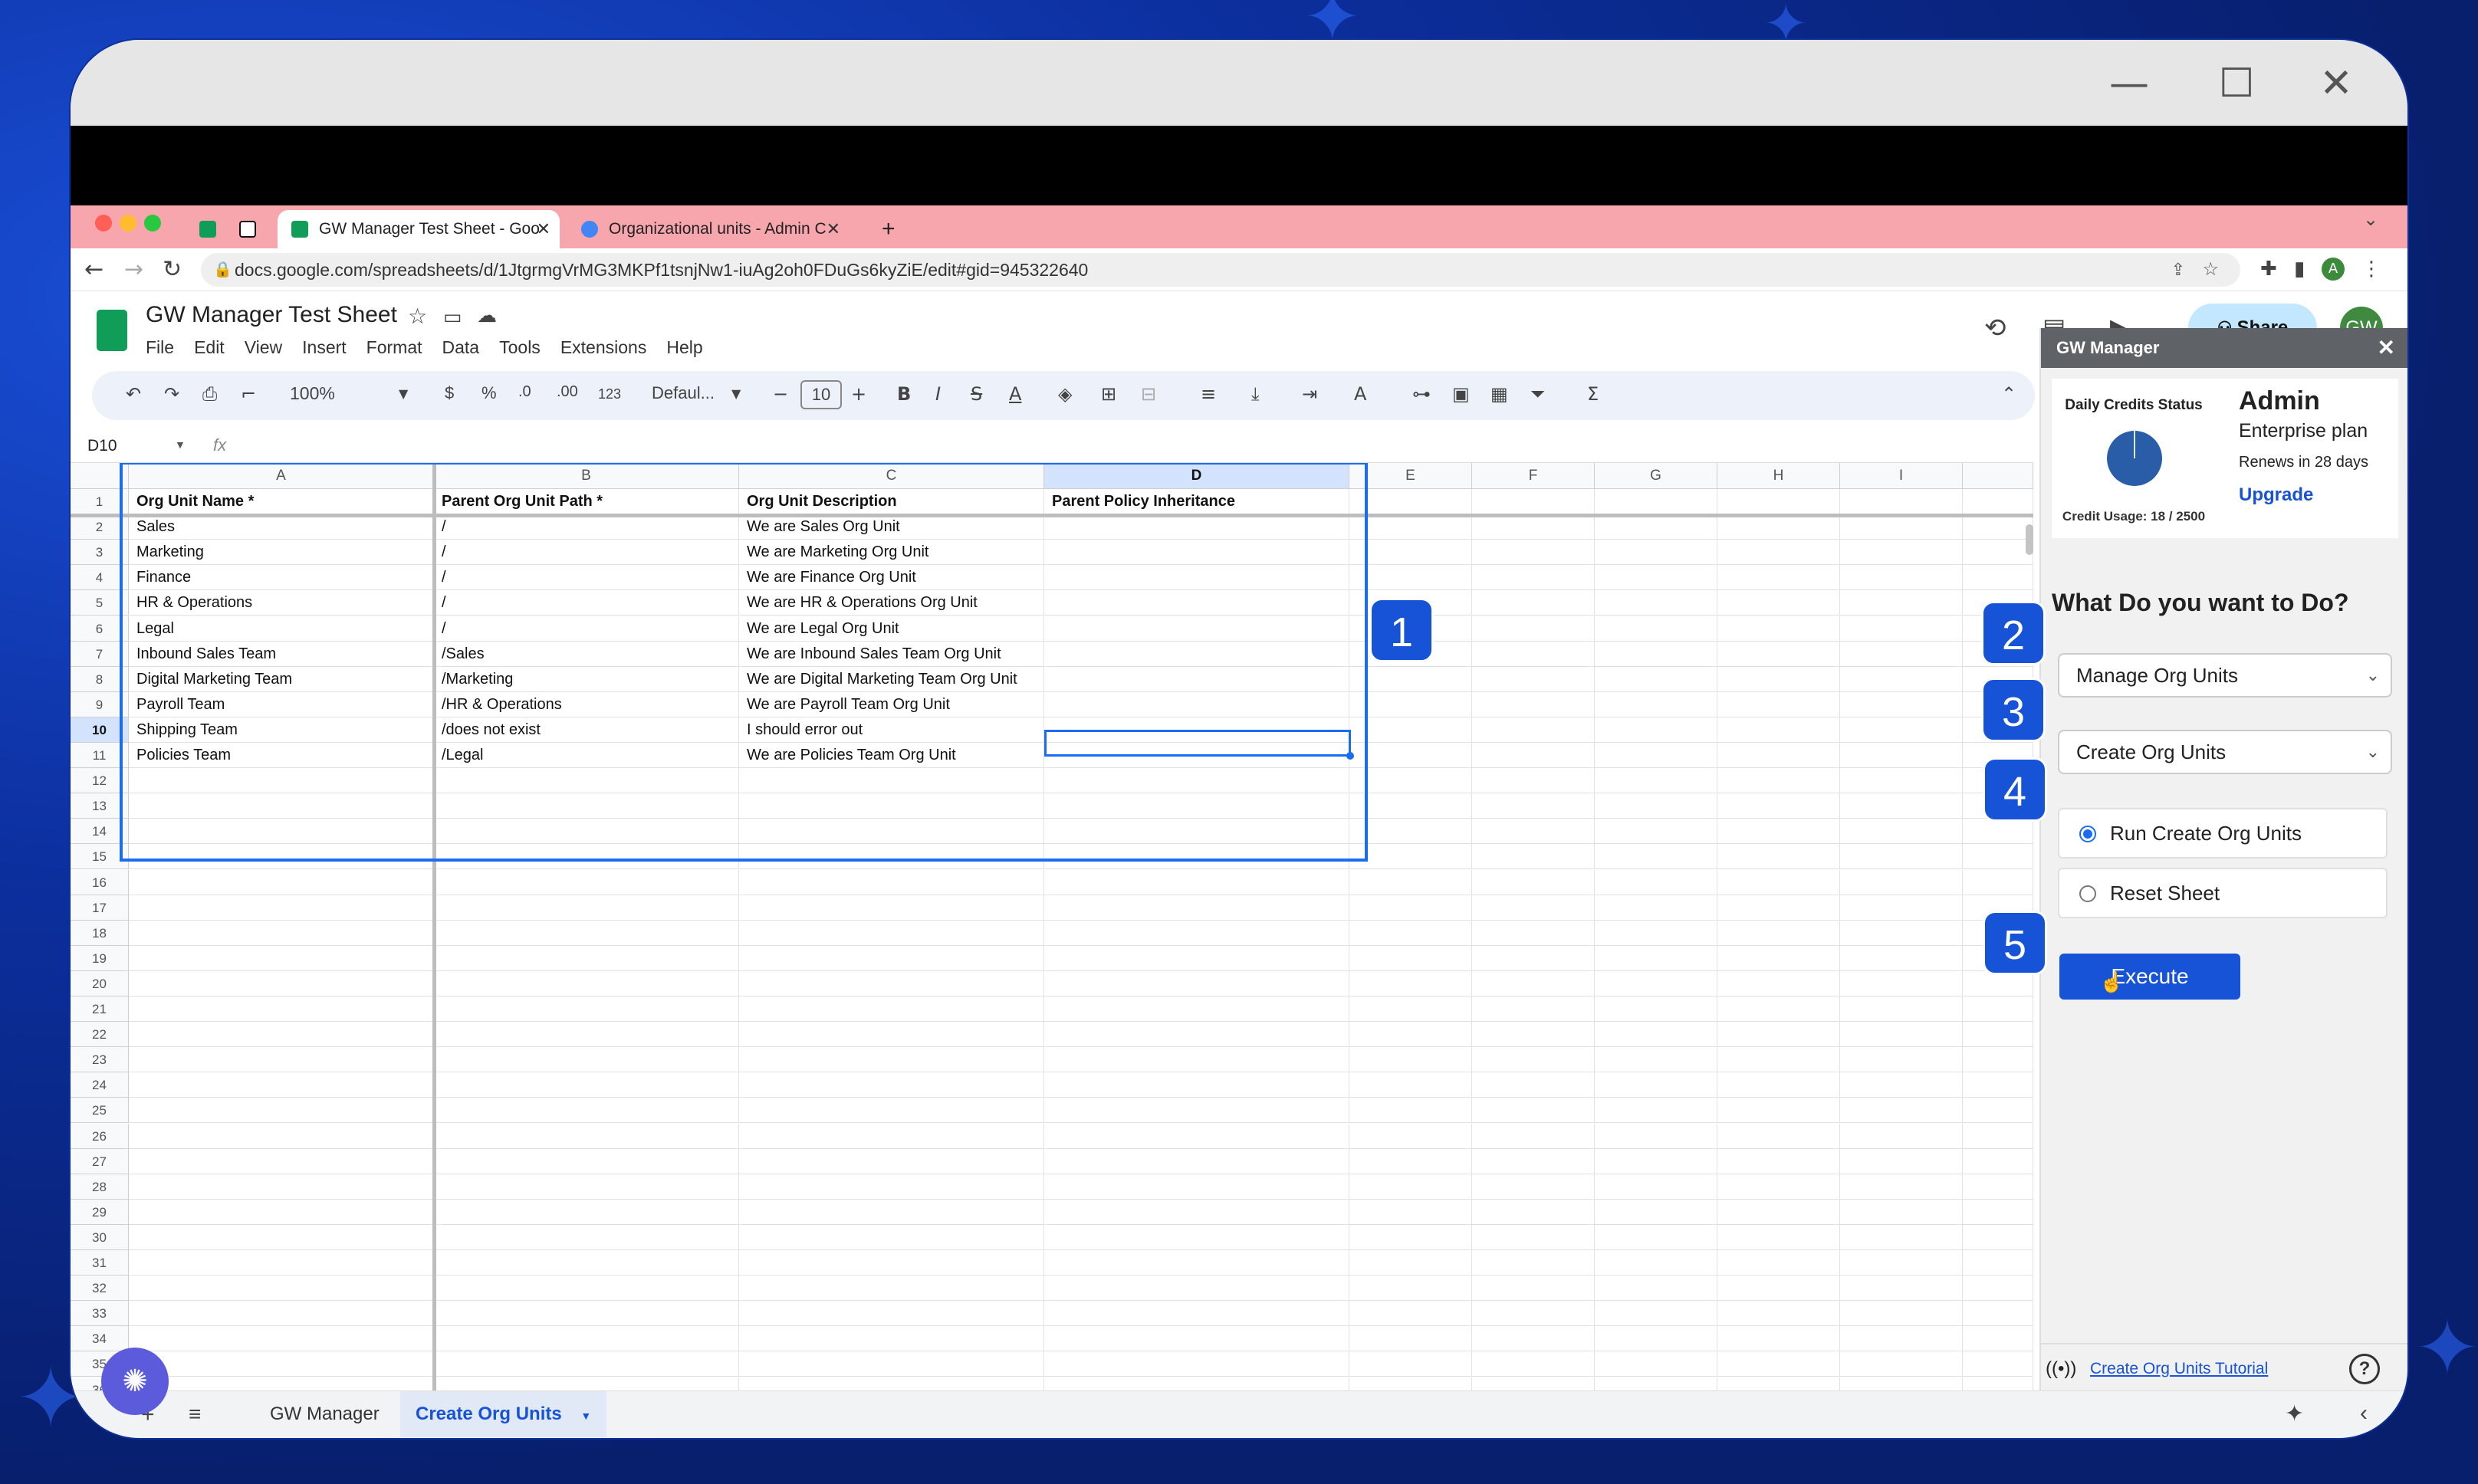  I want to click on table-cell: We are Digital Marketing Team Org Unit, so click(891, 679).